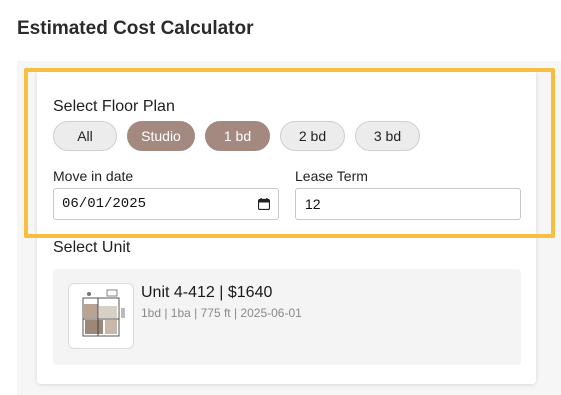  I want to click on select-unit-label: Select Unit, so click(92, 247).